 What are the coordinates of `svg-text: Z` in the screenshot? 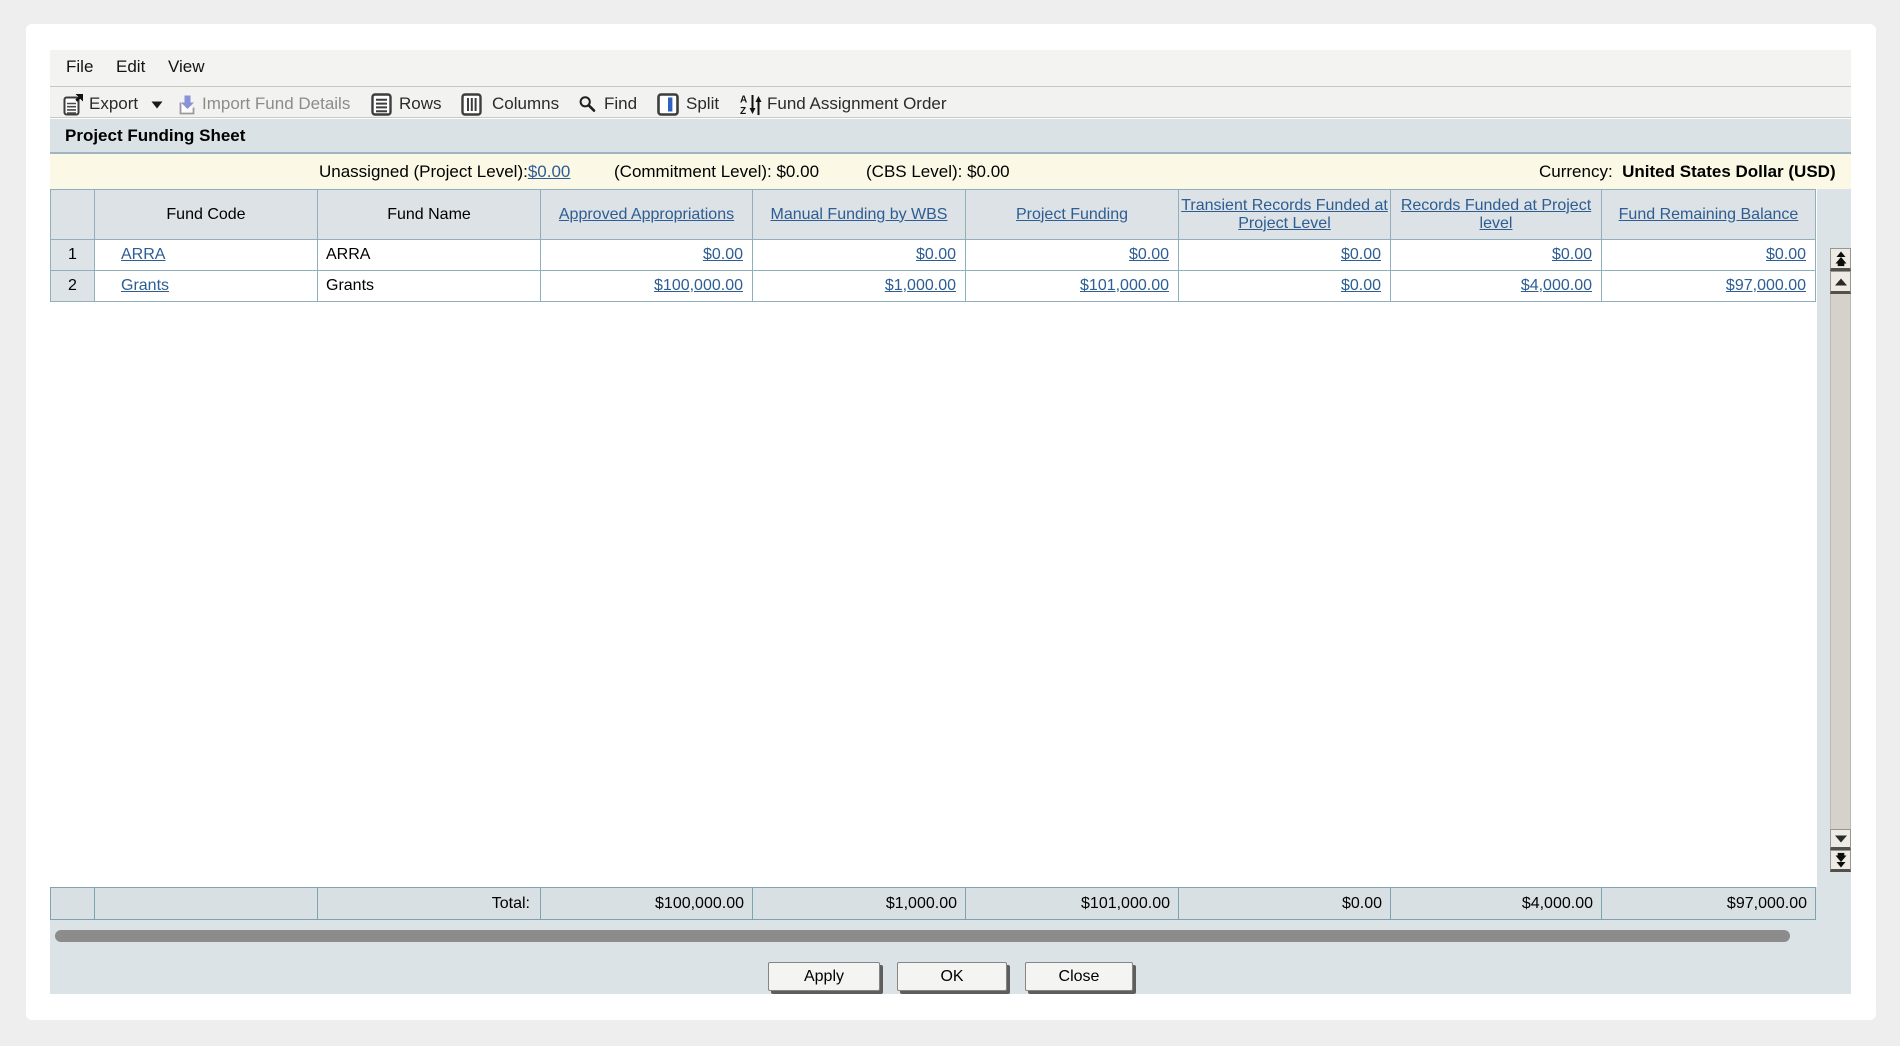 It's located at (743, 111).